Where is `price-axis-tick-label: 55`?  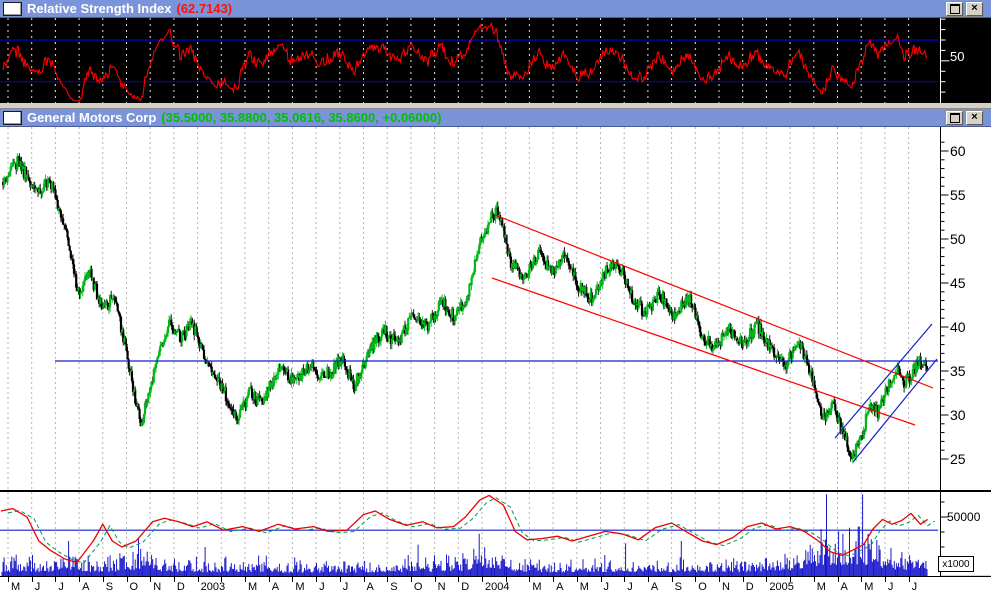 price-axis-tick-label: 55 is located at coordinates (958, 195).